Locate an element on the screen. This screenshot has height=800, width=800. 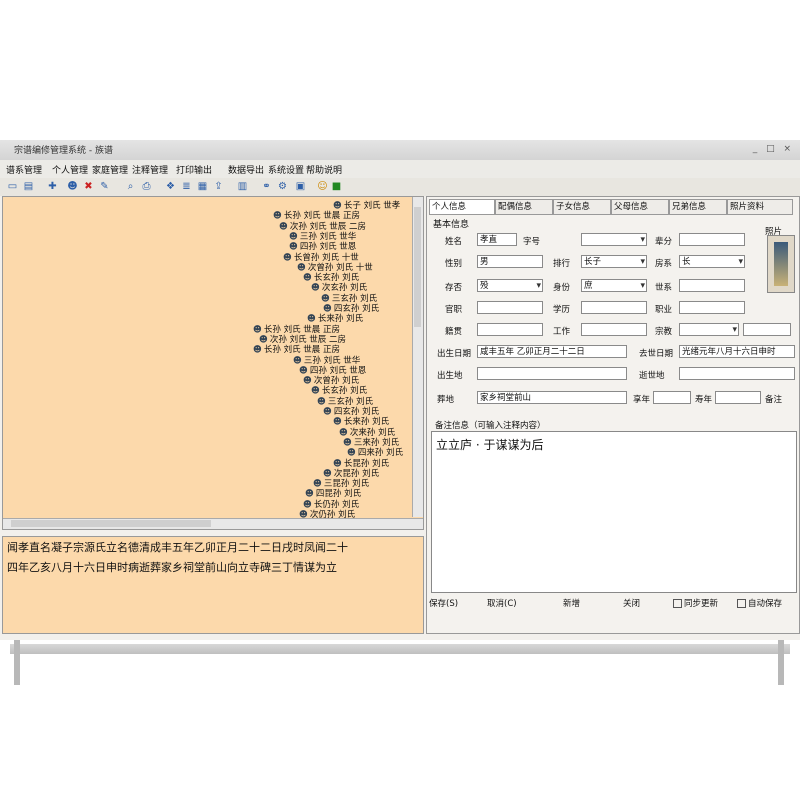
gender-label: 性别 is located at coordinates (454, 264).